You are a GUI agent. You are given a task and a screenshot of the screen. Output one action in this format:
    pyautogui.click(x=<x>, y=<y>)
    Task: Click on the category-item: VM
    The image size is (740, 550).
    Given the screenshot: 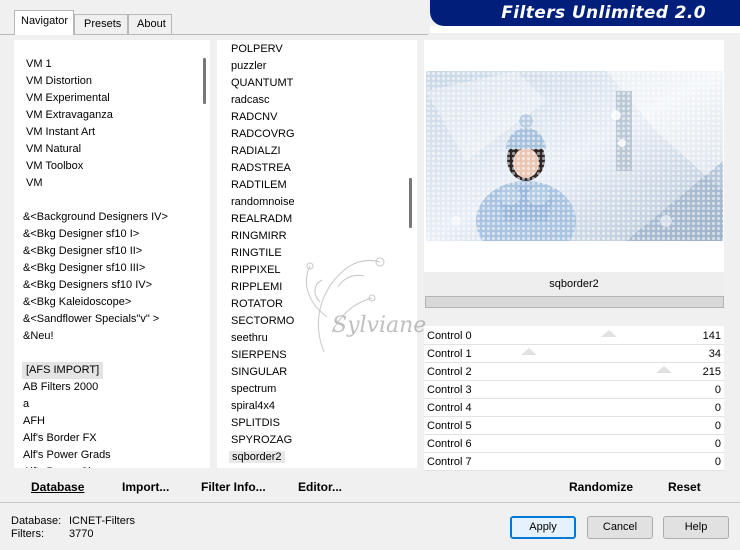 What is the action you would take?
    pyautogui.click(x=116, y=183)
    